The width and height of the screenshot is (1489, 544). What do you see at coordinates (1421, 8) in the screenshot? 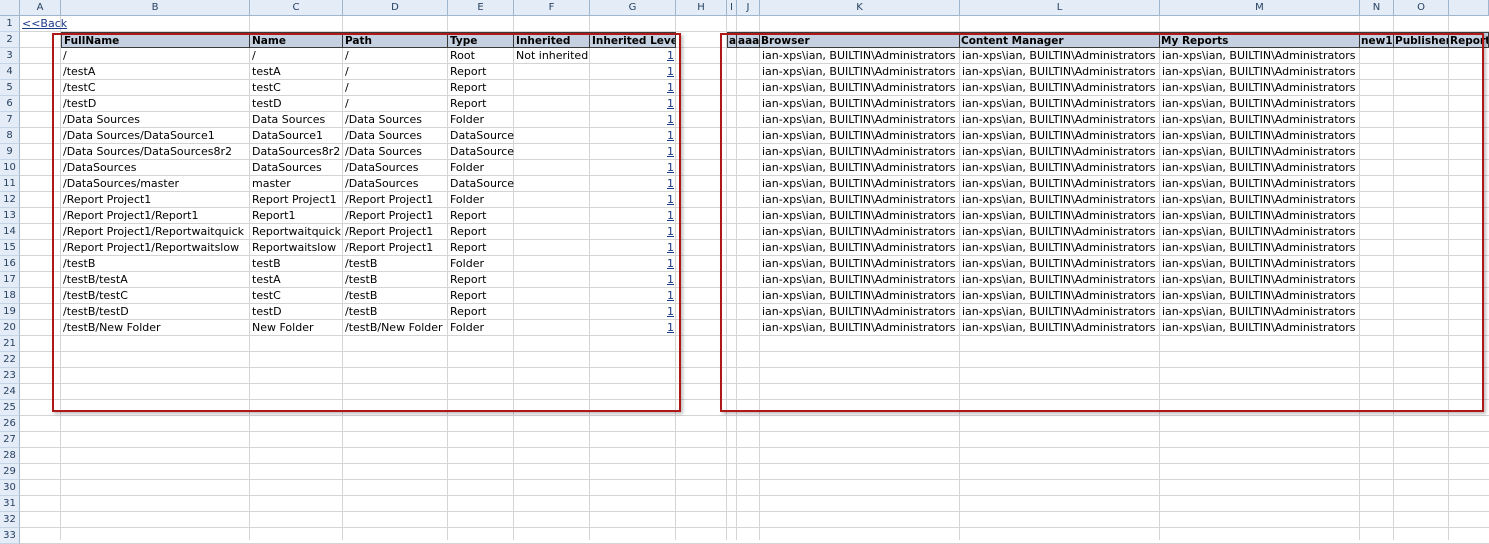
I see `column-header-o: O` at bounding box center [1421, 8].